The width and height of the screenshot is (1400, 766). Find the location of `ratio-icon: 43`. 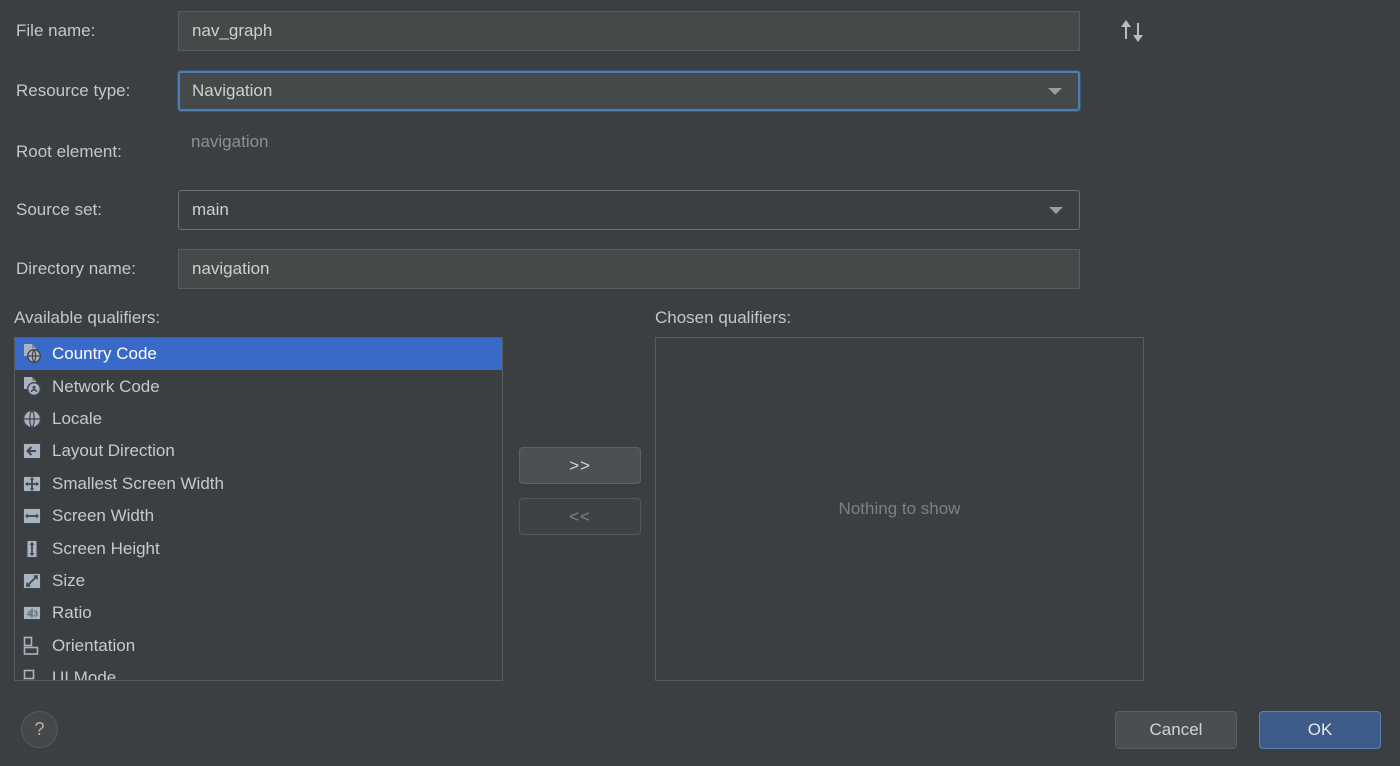

ratio-icon: 43 is located at coordinates (32, 613).